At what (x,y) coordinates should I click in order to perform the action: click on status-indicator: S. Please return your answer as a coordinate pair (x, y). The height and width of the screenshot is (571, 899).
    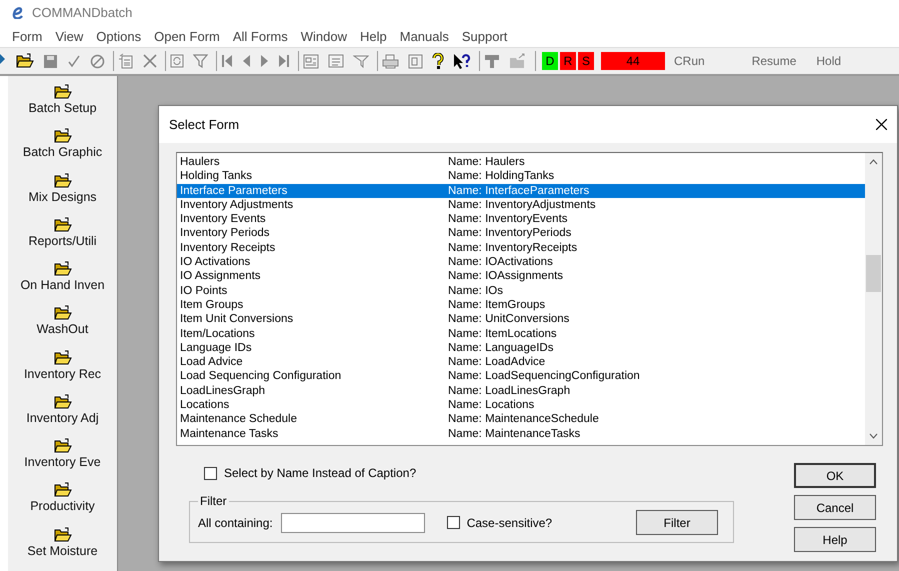
    Looking at the image, I should click on (586, 61).